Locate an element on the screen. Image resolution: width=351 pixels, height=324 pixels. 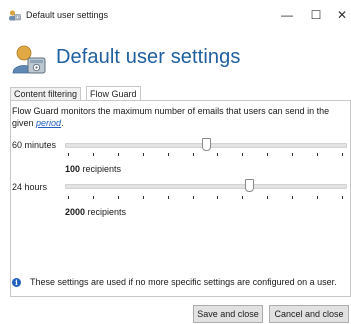
minimize-button: — is located at coordinates (287, 15).